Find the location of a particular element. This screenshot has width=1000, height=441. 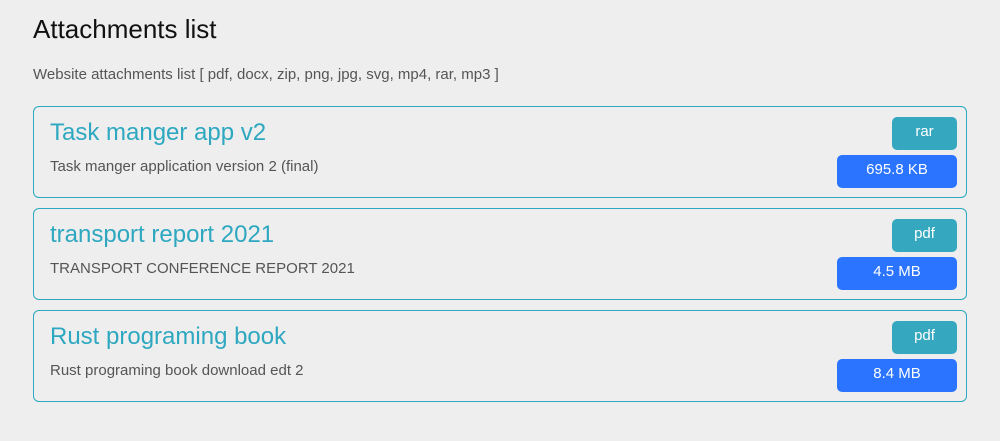

attachment-description: Rust programing book download edt 2 is located at coordinates (177, 370).